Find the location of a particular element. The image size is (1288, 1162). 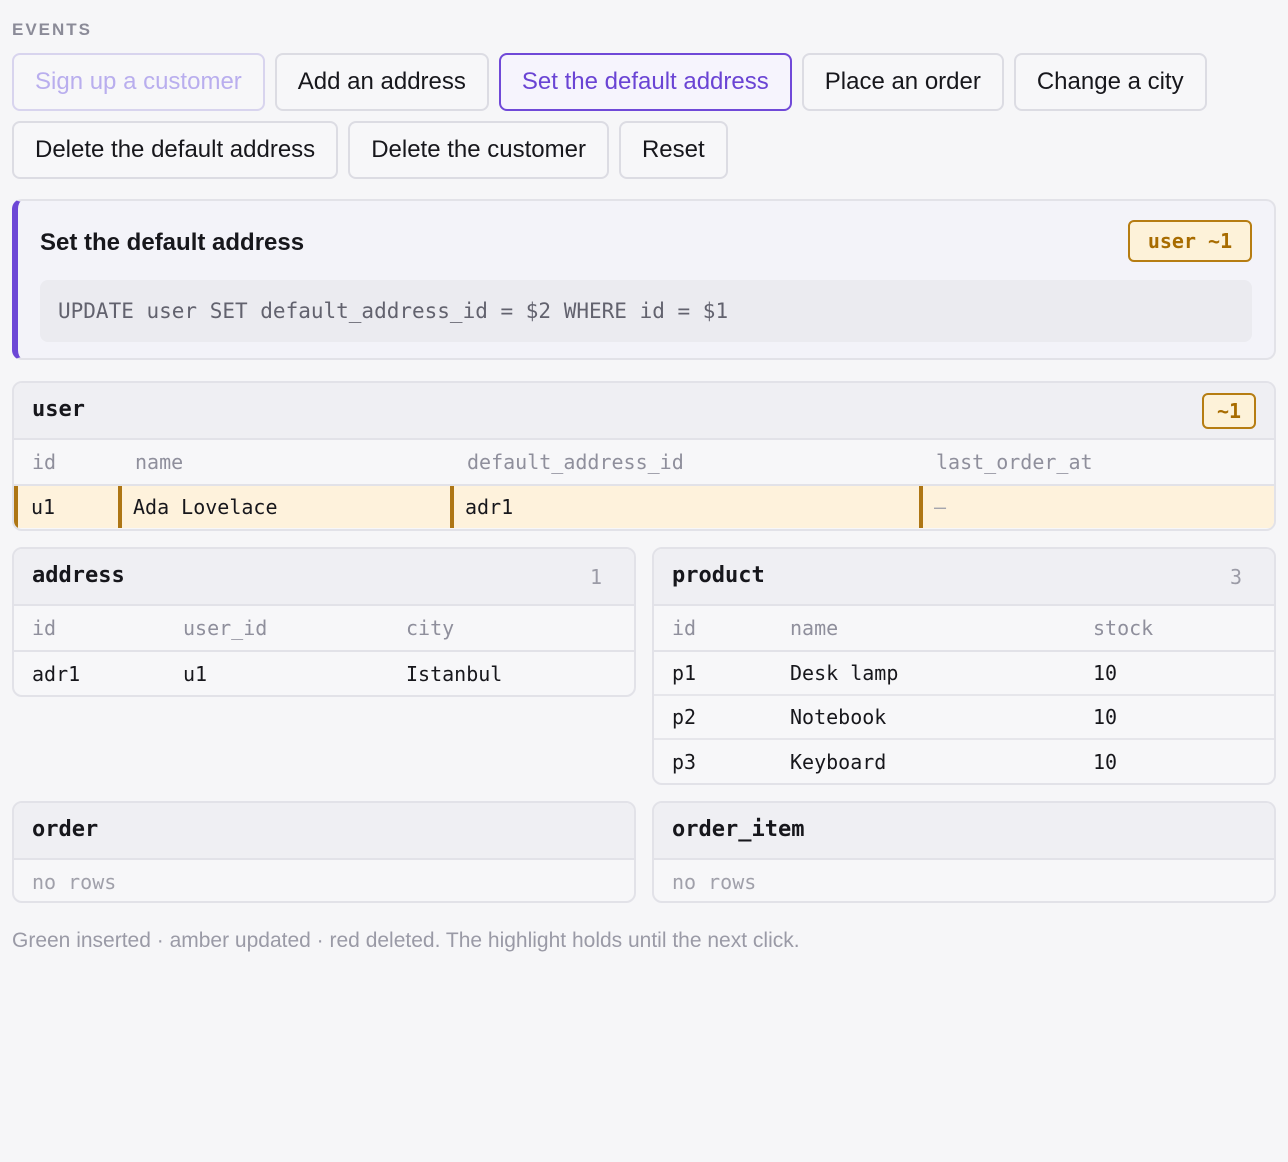

column-header: user_id is located at coordinates (225, 628).